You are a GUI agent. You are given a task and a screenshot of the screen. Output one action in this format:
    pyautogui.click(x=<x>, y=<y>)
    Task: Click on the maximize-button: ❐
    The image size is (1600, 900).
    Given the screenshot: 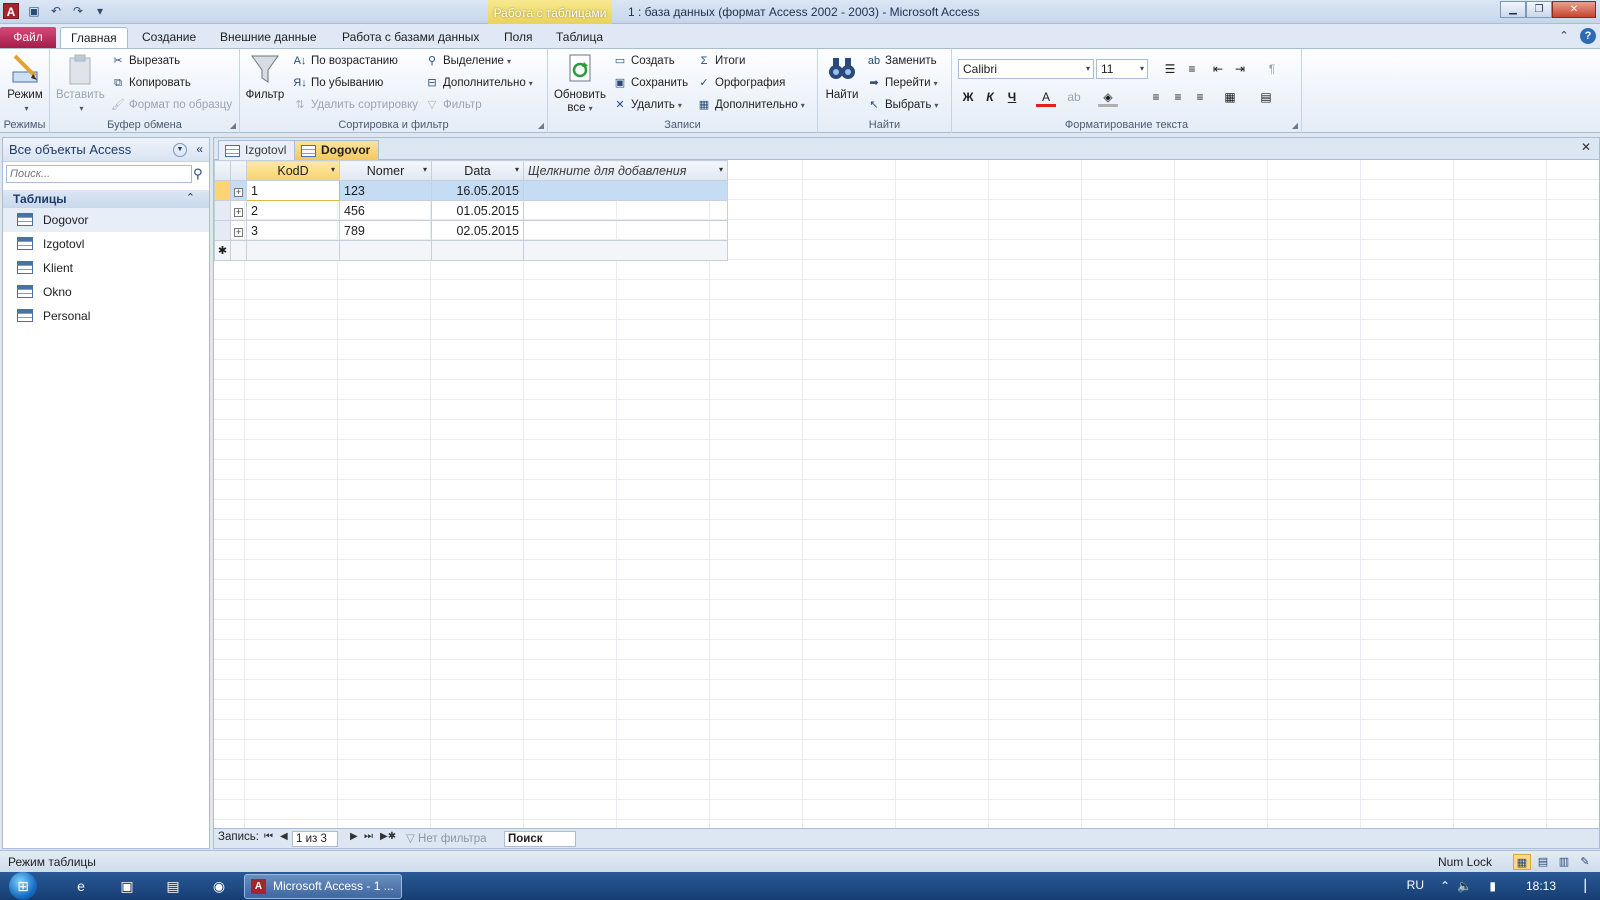 What is the action you would take?
    pyautogui.click(x=1539, y=9)
    